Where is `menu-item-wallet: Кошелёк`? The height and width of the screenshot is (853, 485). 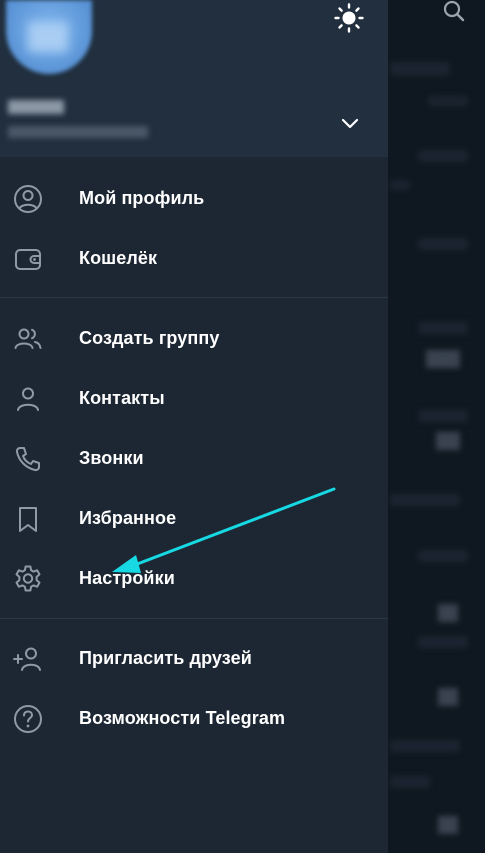 menu-item-wallet: Кошелёк is located at coordinates (194, 258).